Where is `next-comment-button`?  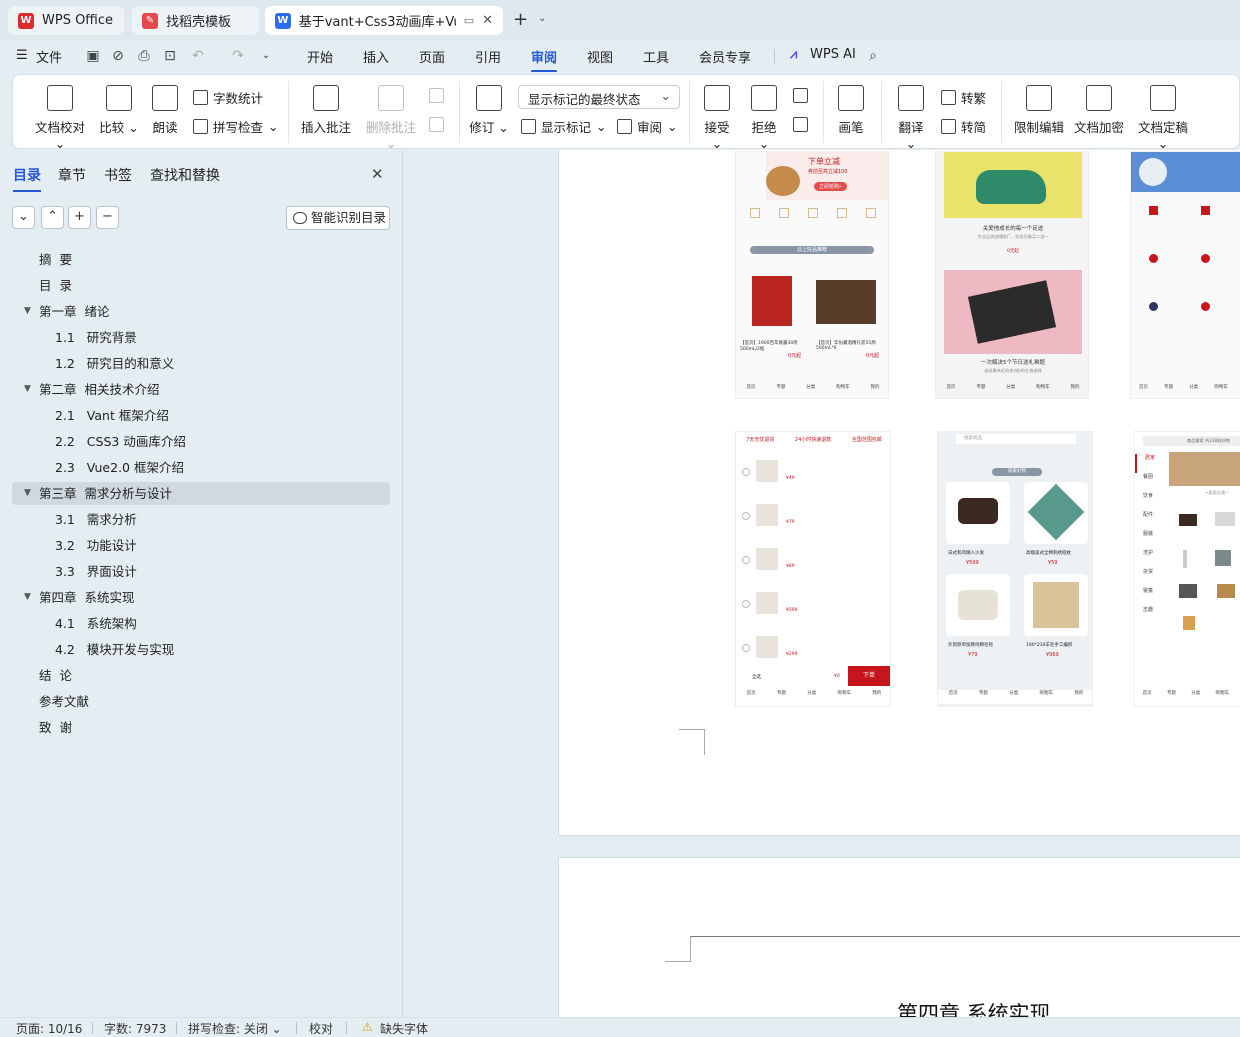
next-comment-button is located at coordinates (436, 124).